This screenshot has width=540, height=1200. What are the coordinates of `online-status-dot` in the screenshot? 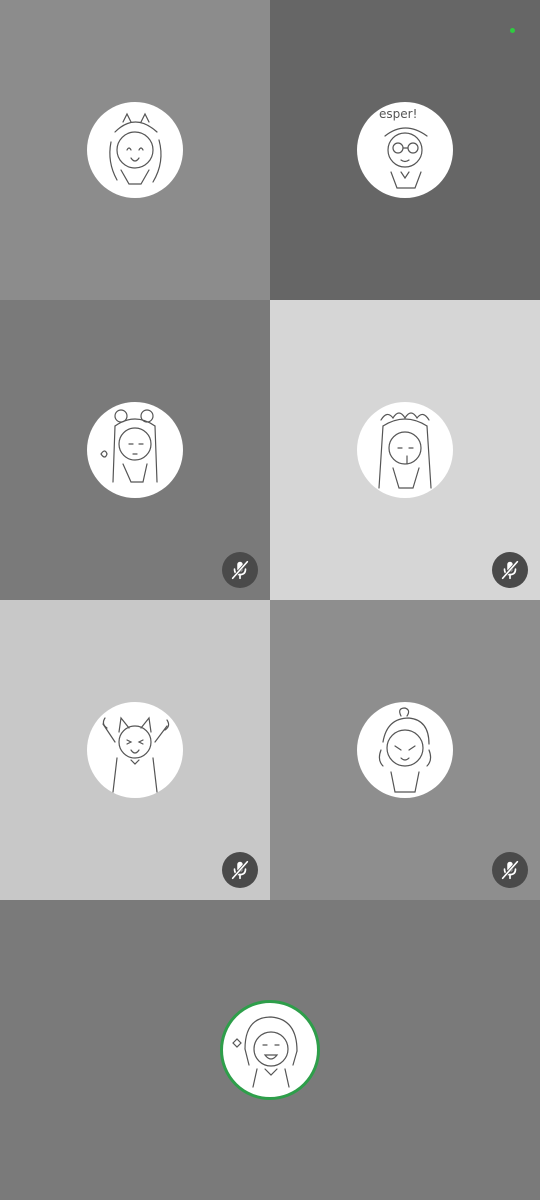 It's located at (512, 30).